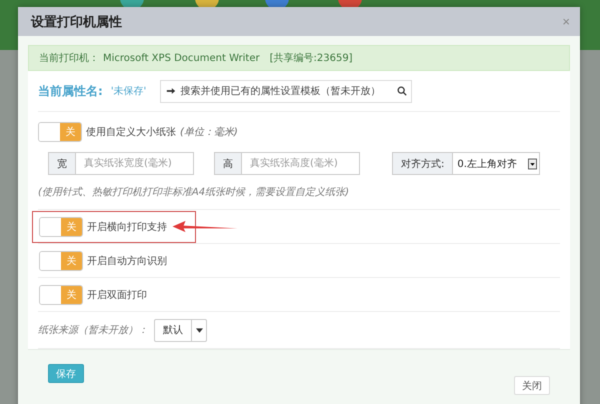  What do you see at coordinates (402, 91) in the screenshot?
I see `search-icon` at bounding box center [402, 91].